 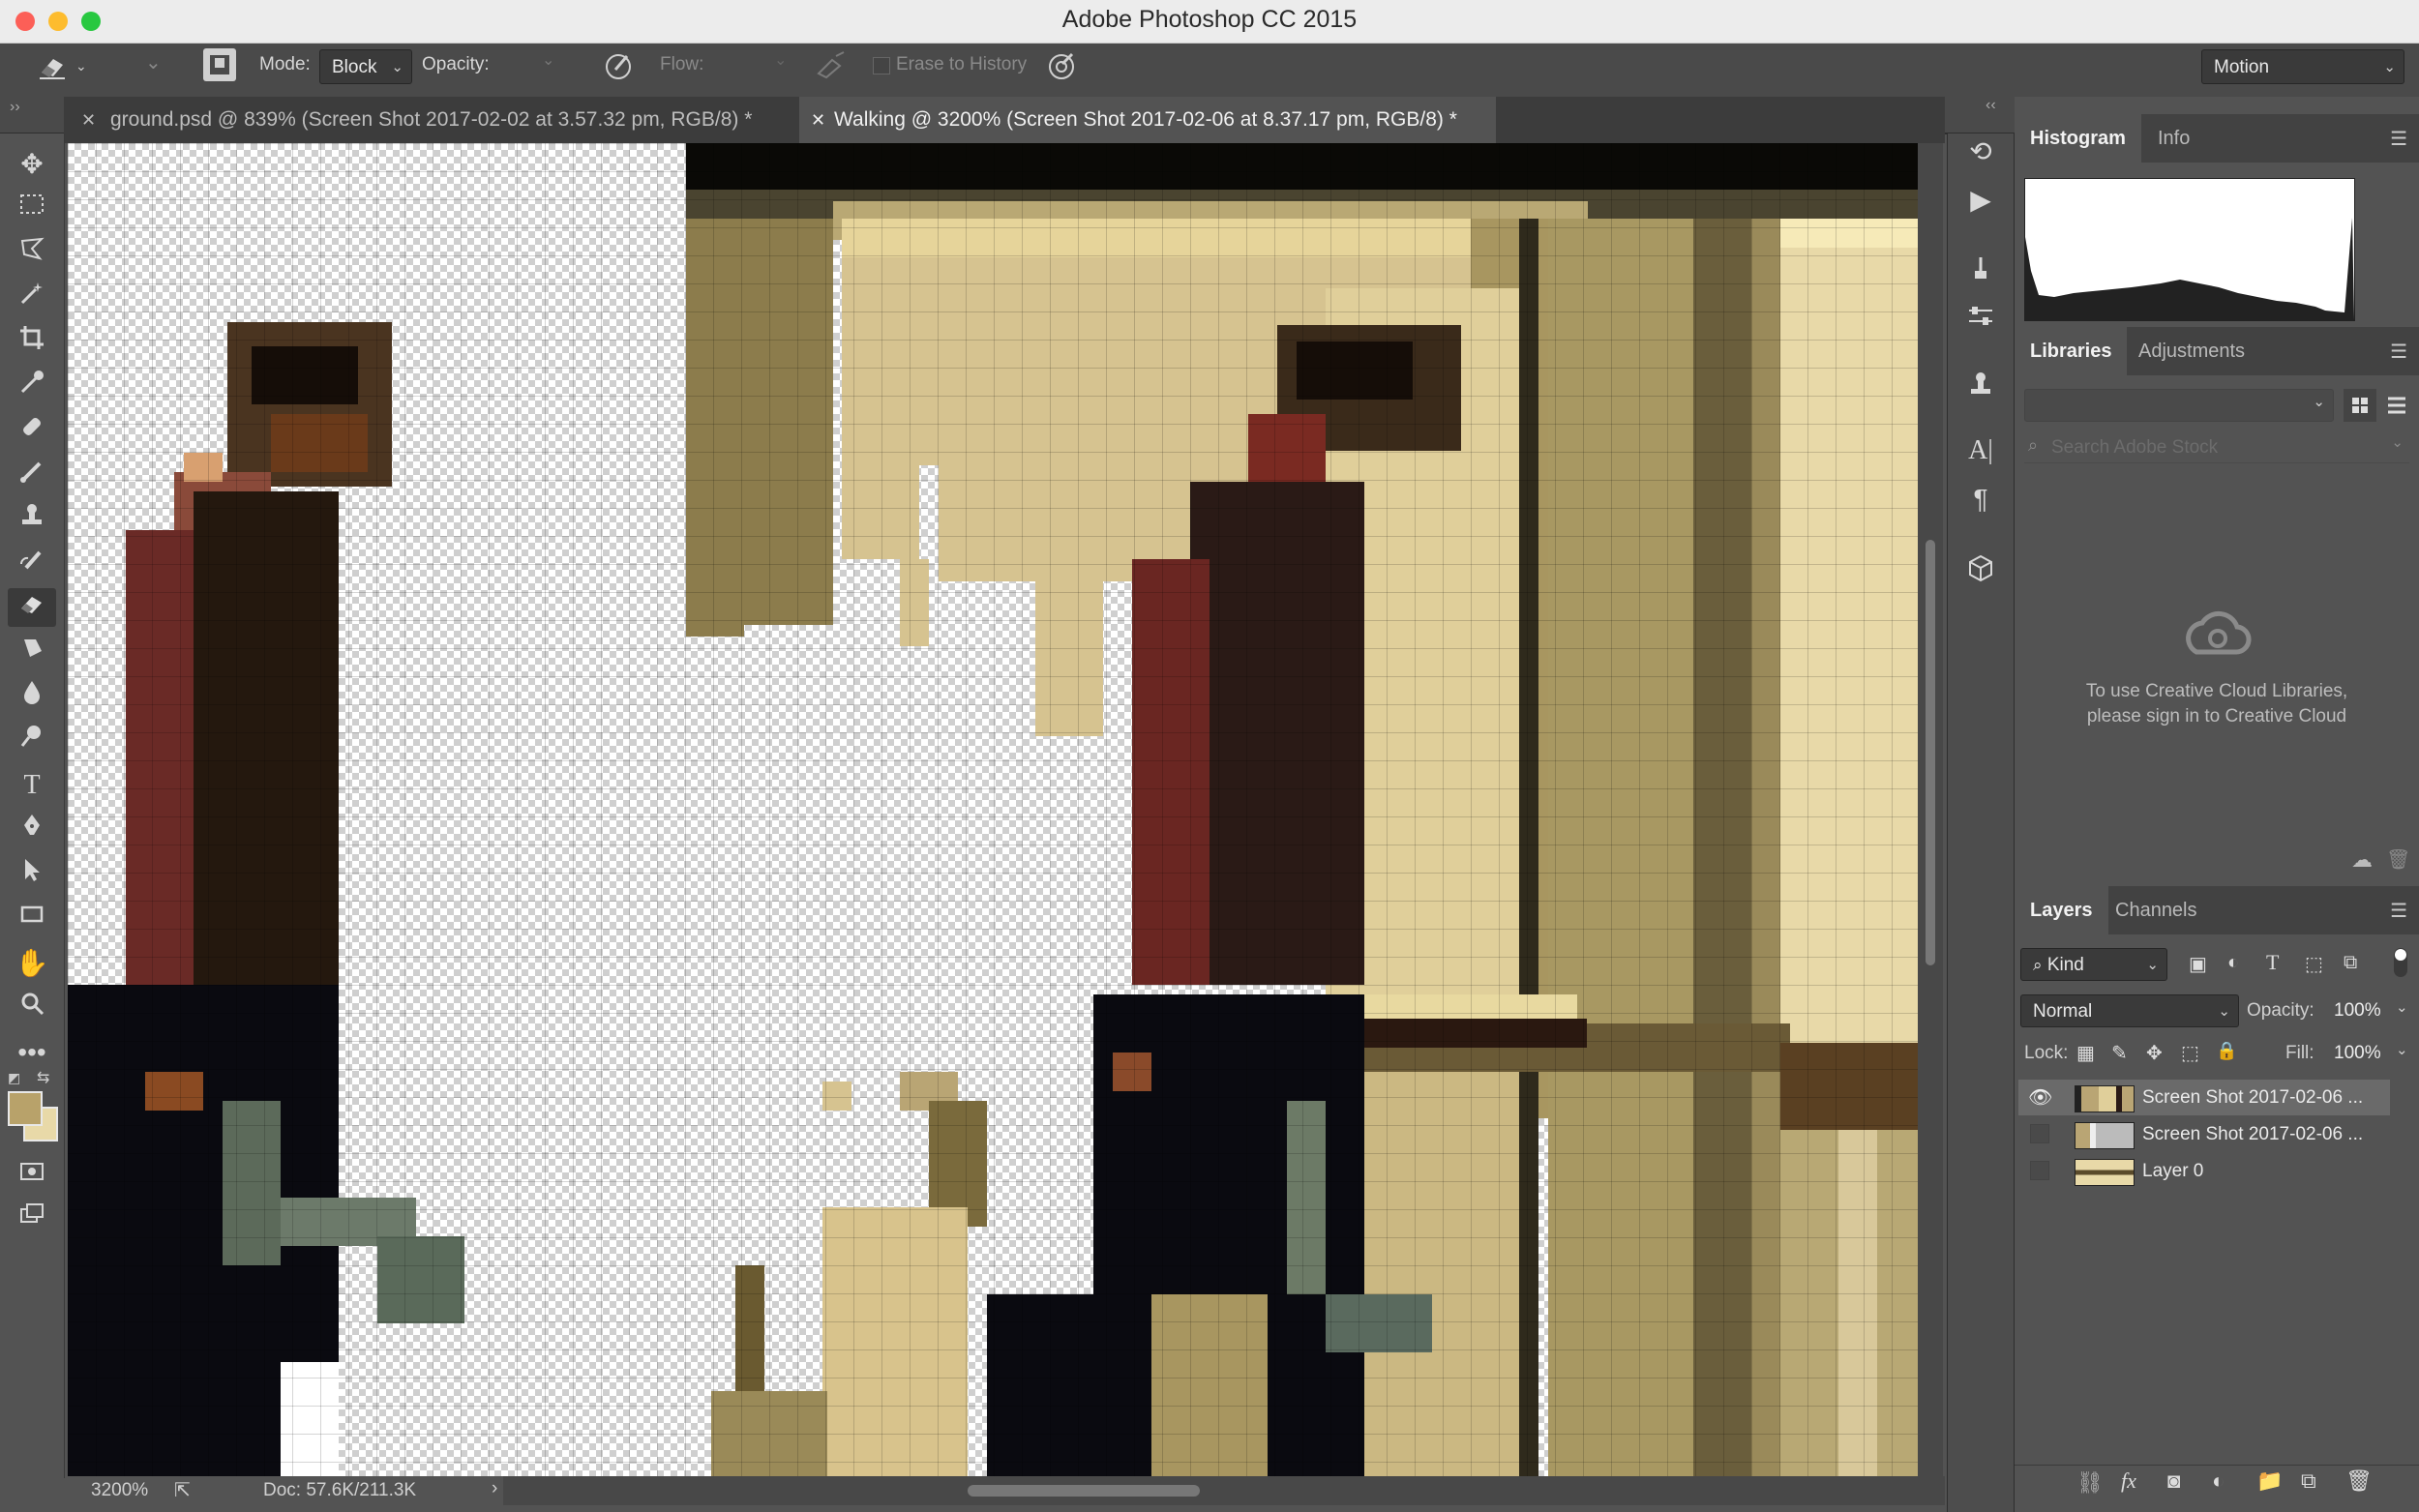 I want to click on airbrush-icon, so click(x=832, y=64).